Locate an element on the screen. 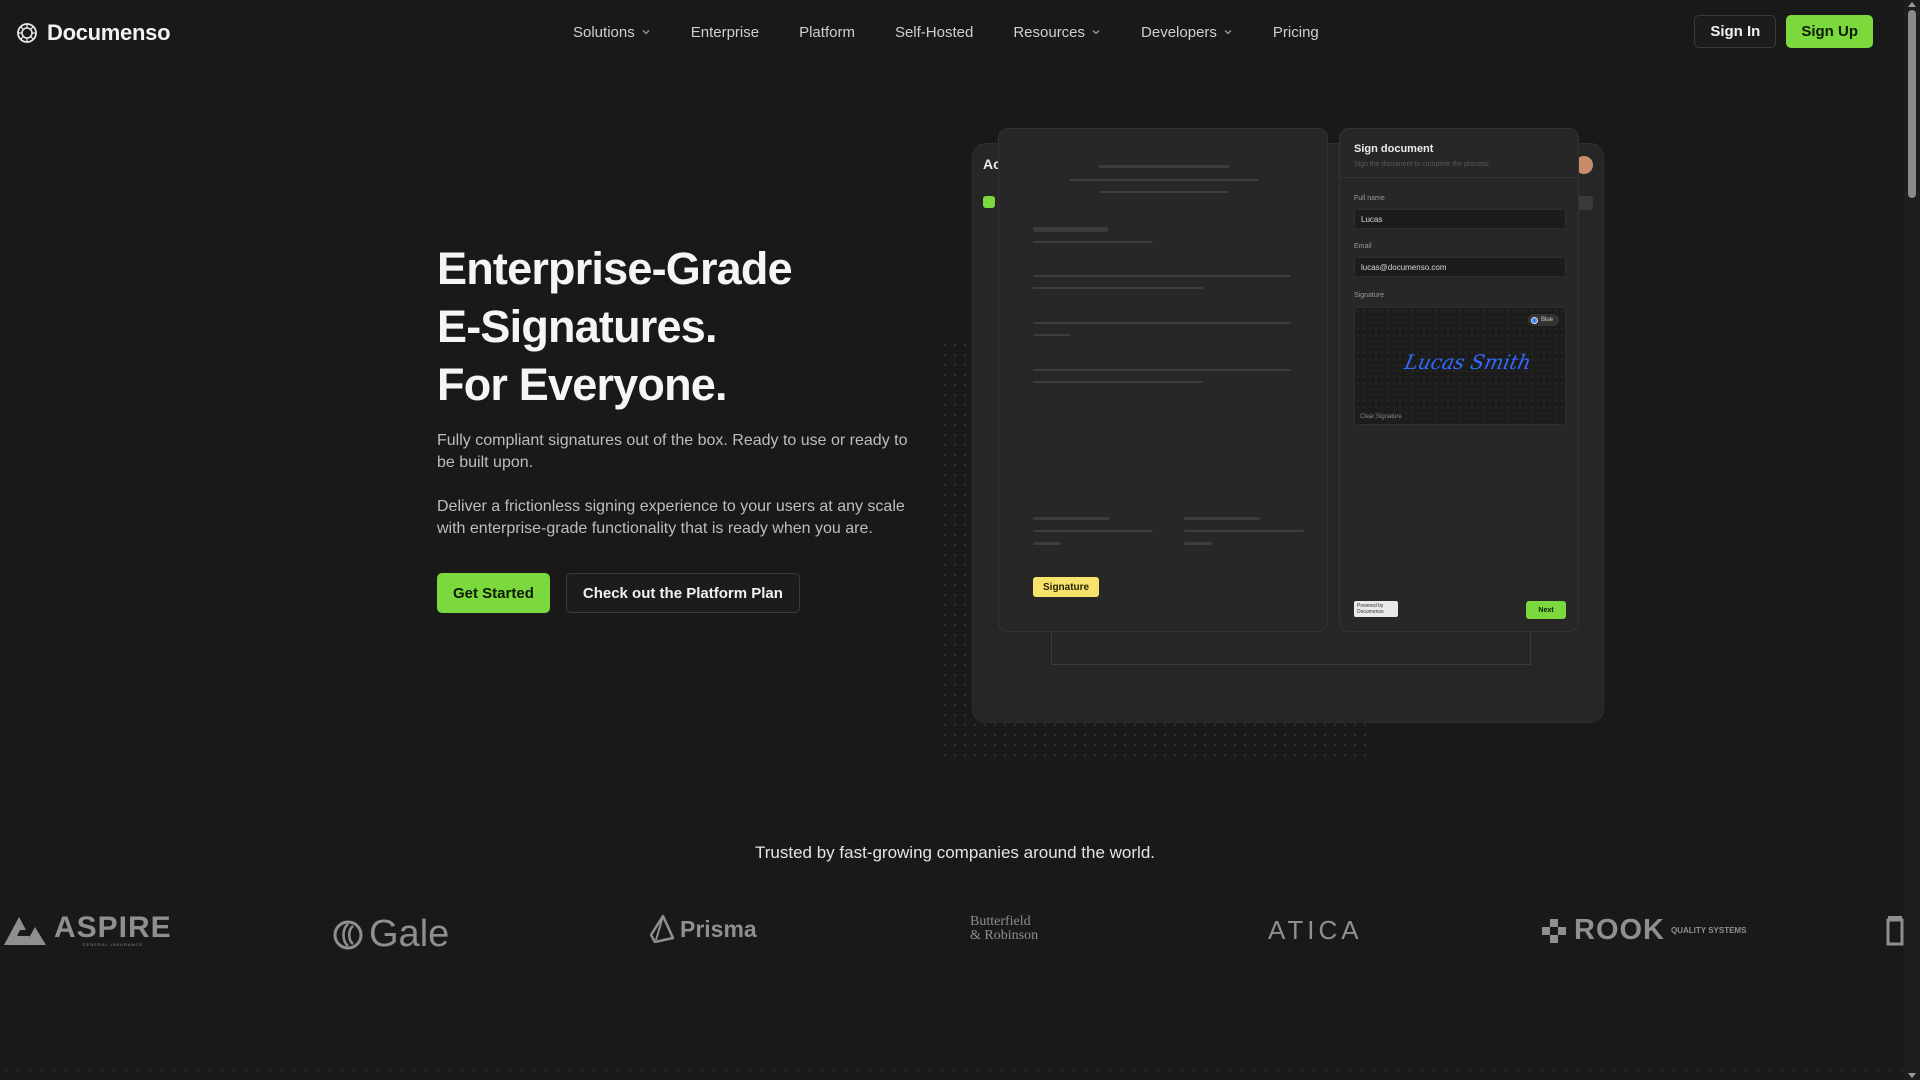 The width and height of the screenshot is (1920, 1080). hero-title-line-2: E-Signatures. is located at coordinates (577, 326).